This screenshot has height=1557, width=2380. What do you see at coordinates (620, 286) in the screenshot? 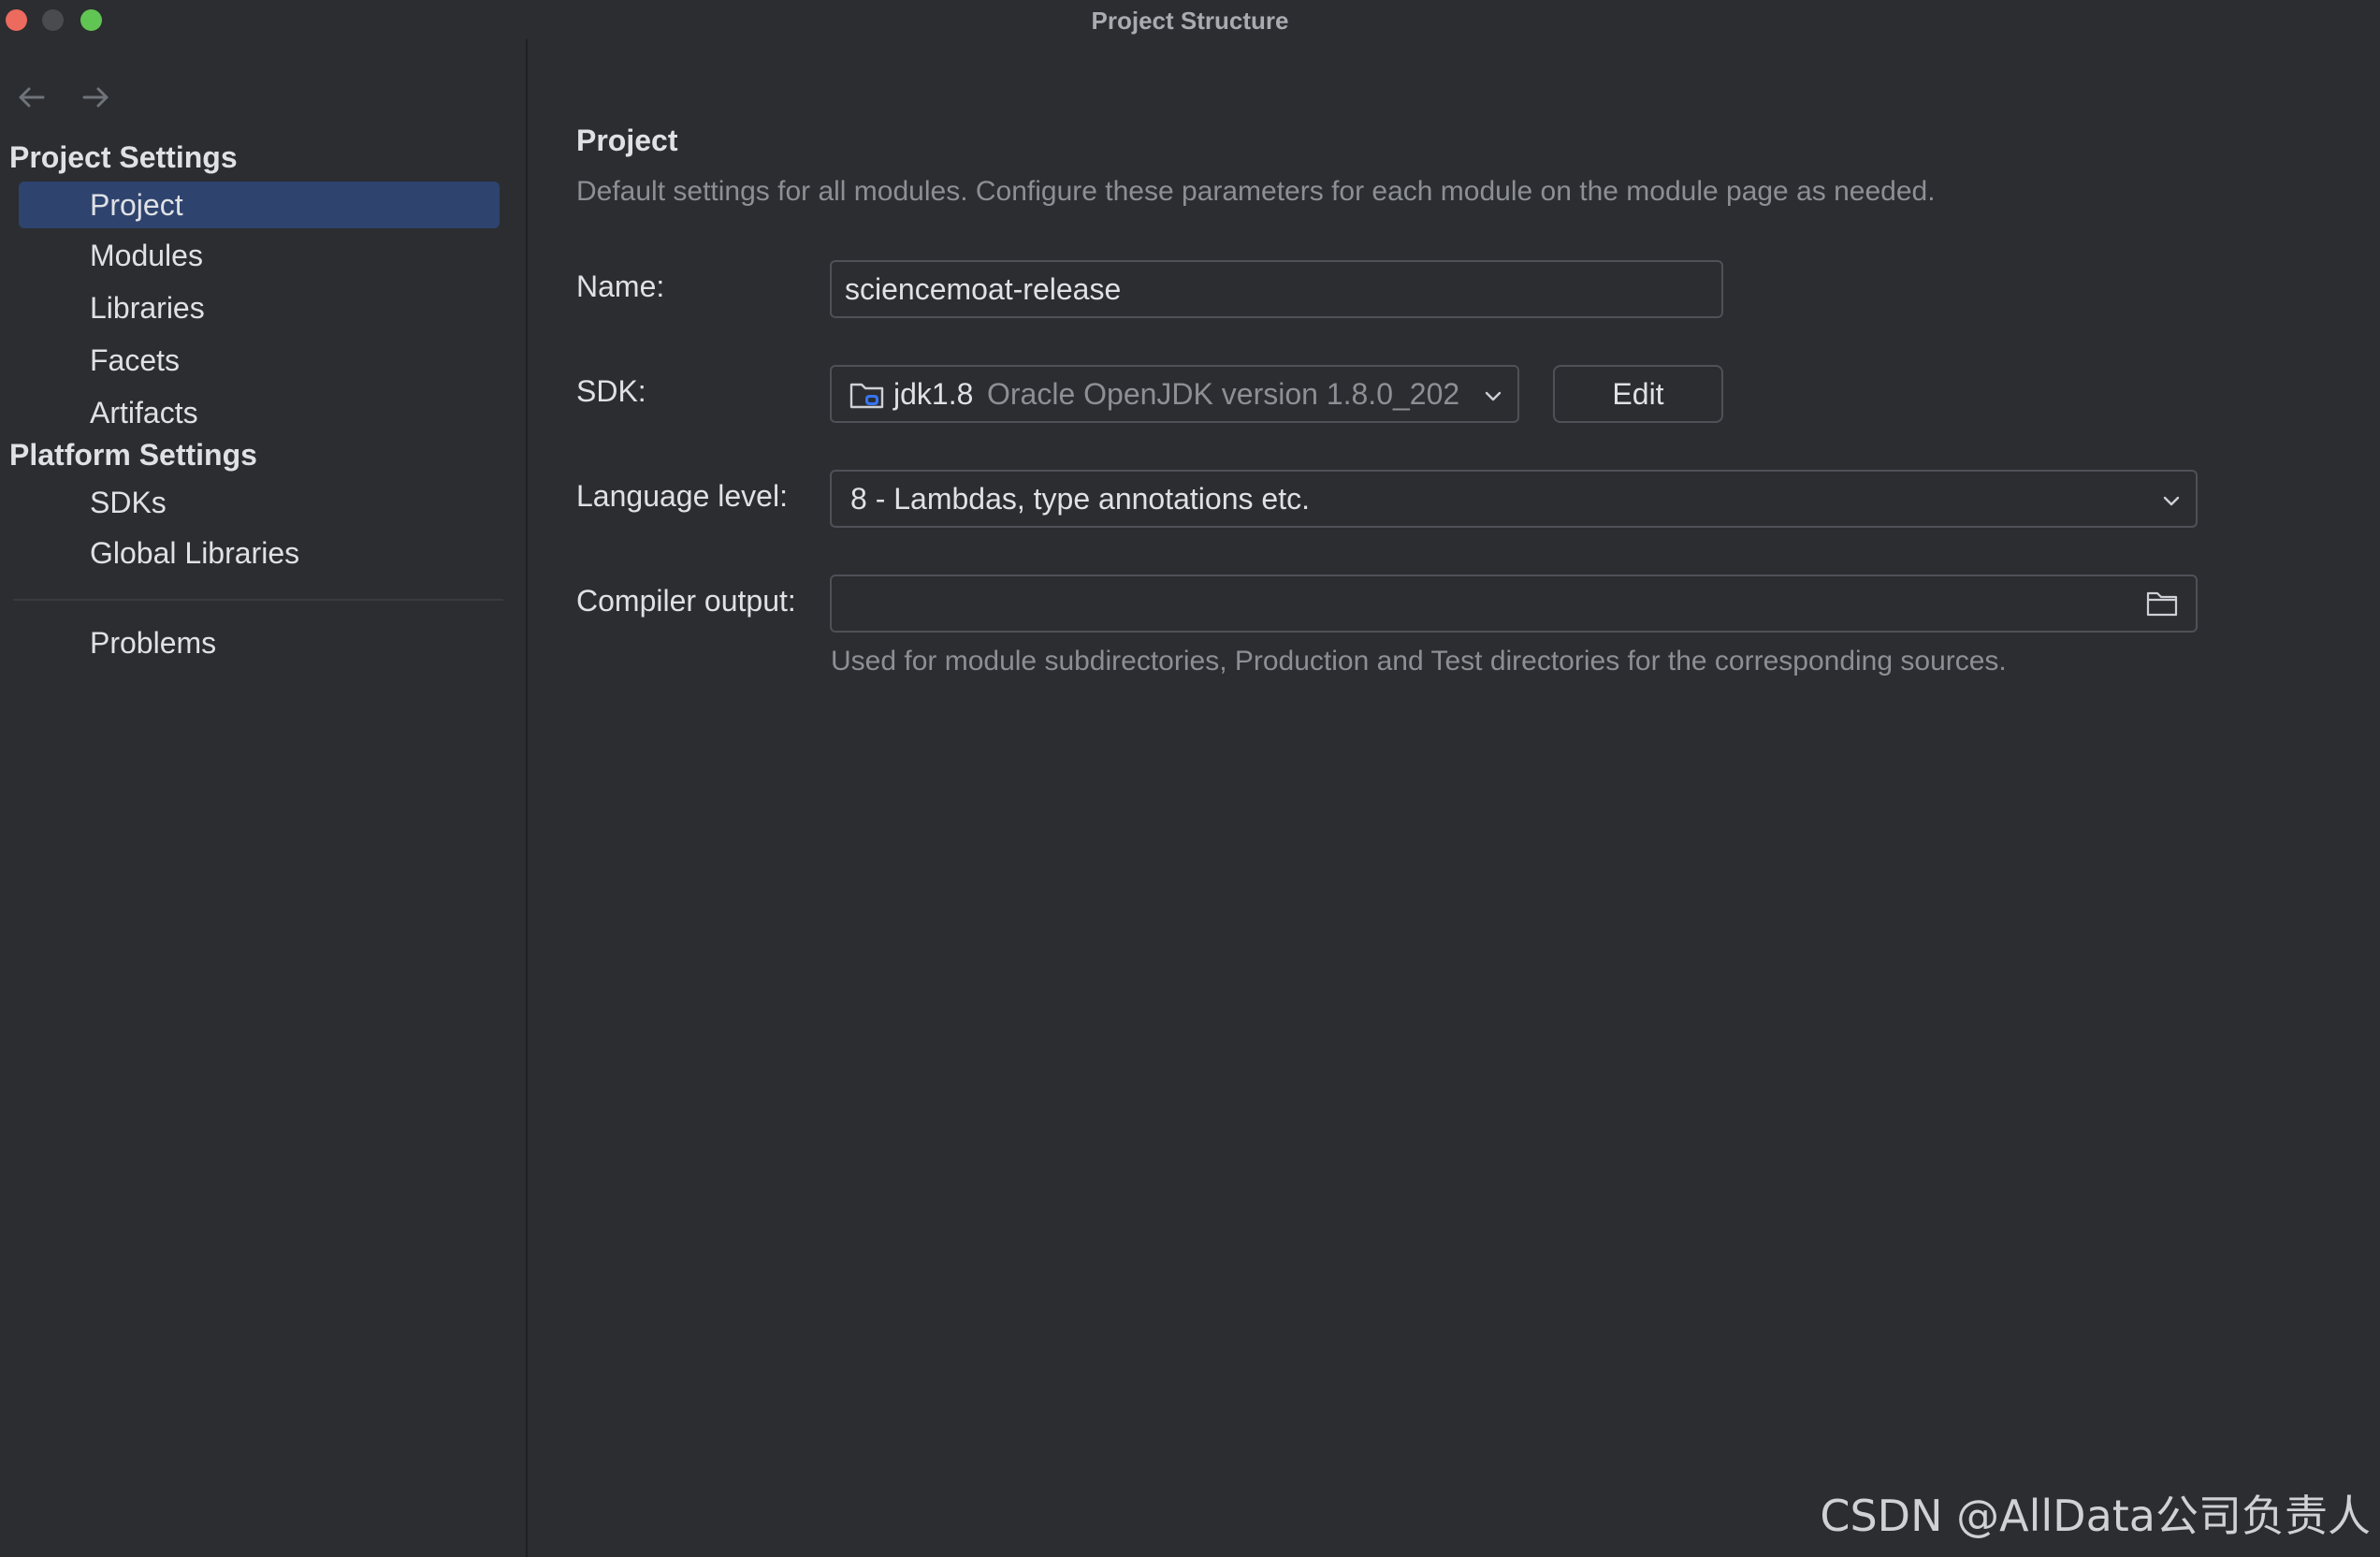
I see `name-label: Name:` at bounding box center [620, 286].